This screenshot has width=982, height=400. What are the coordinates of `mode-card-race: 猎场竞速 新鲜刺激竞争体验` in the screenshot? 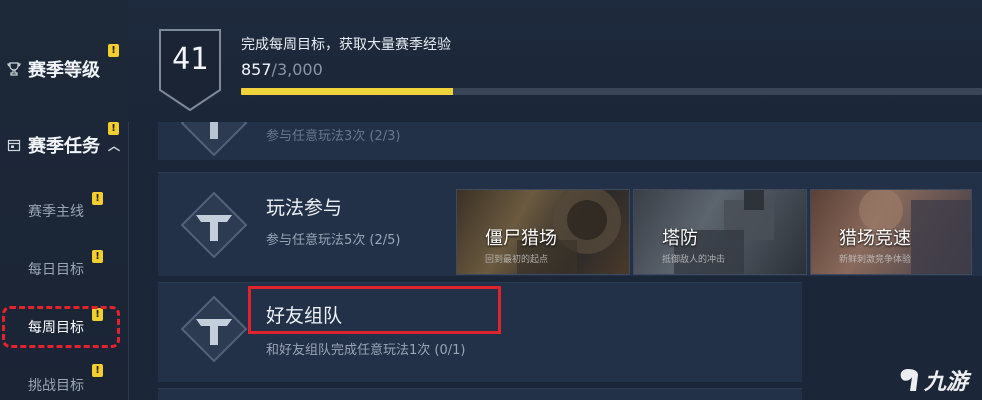 It's located at (891, 232).